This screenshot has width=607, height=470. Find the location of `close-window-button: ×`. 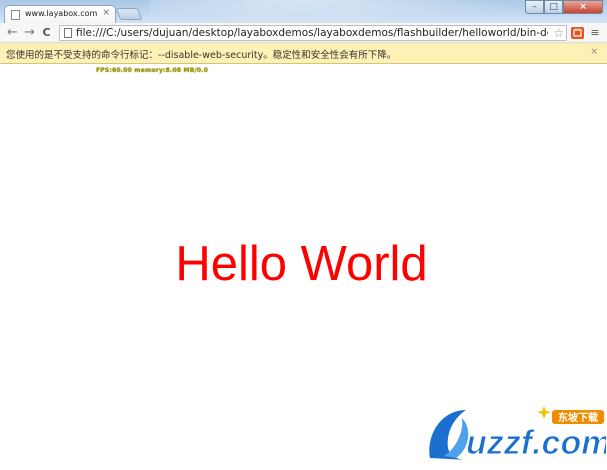

close-window-button: × is located at coordinates (583, 7).